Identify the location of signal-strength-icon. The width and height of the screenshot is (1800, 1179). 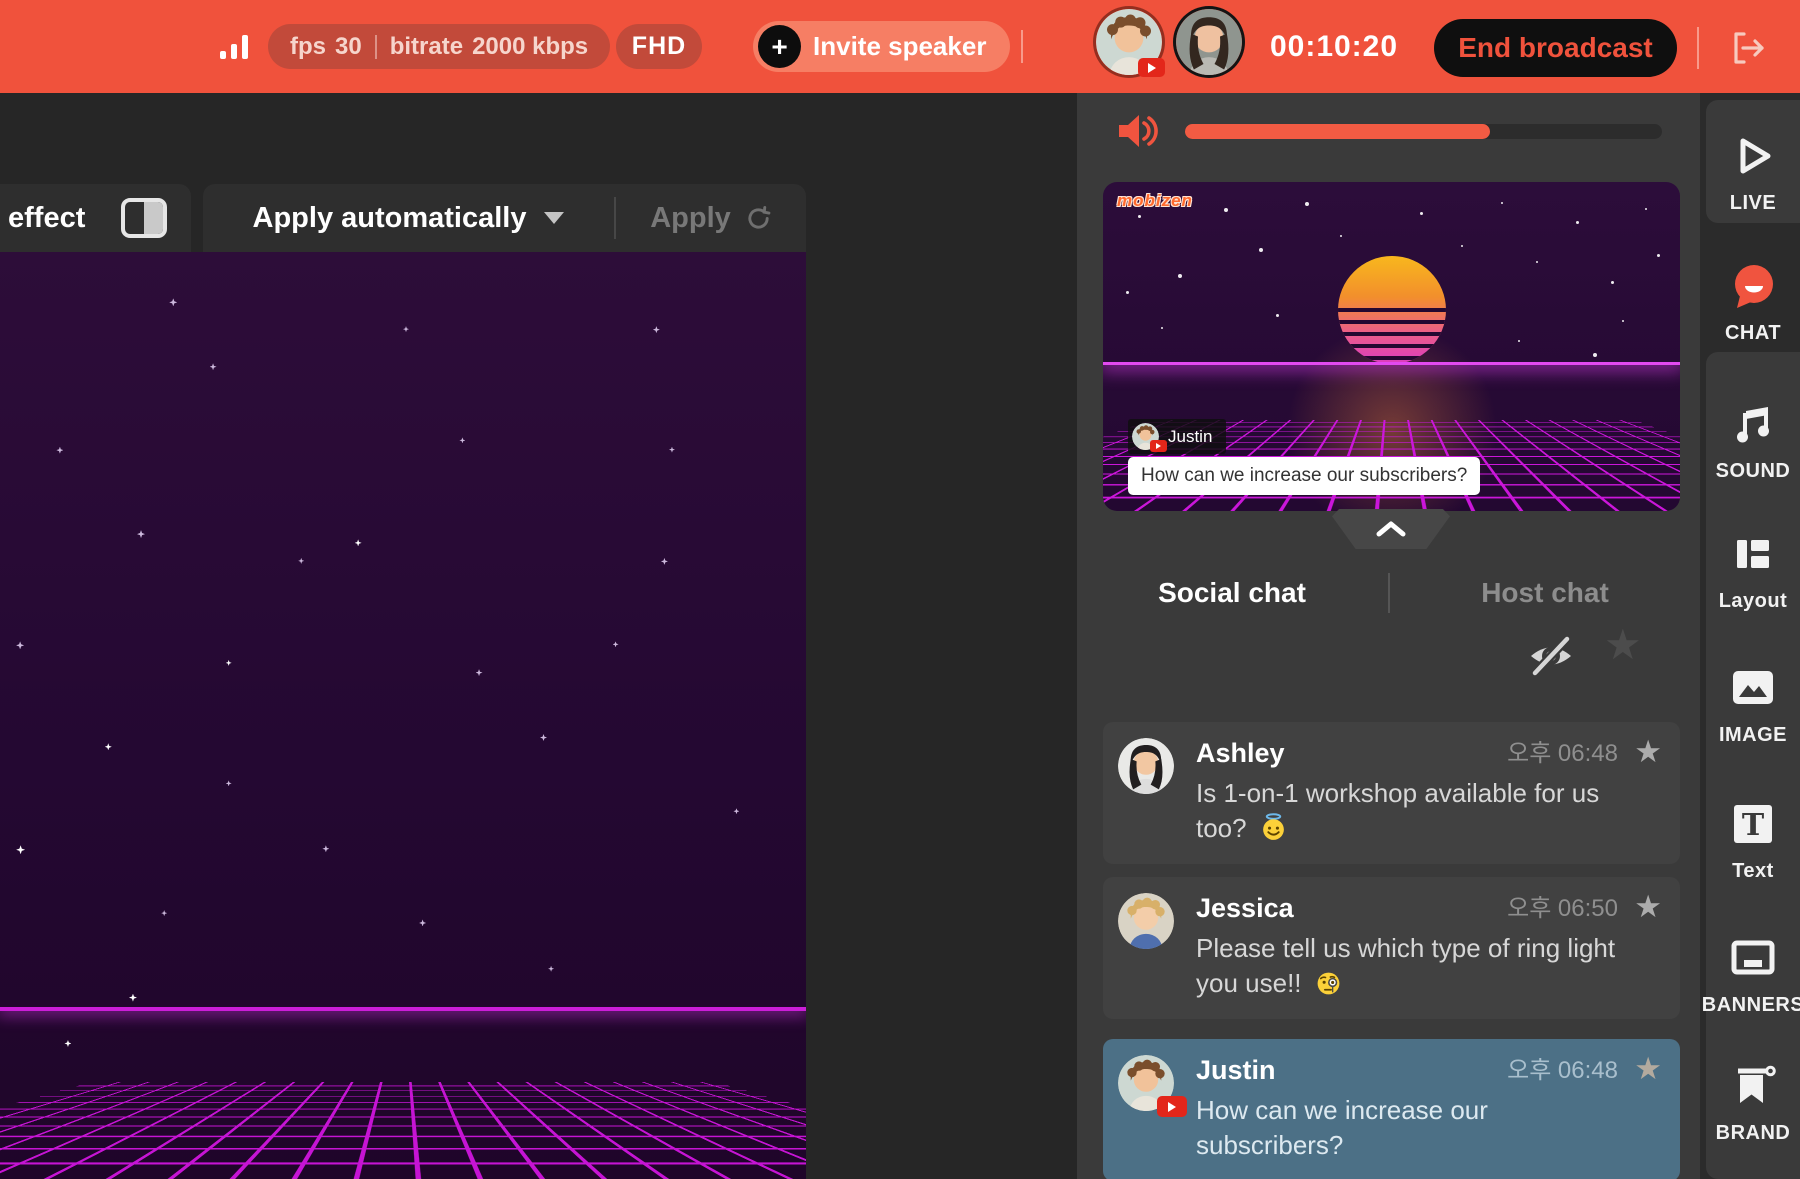
(234, 46).